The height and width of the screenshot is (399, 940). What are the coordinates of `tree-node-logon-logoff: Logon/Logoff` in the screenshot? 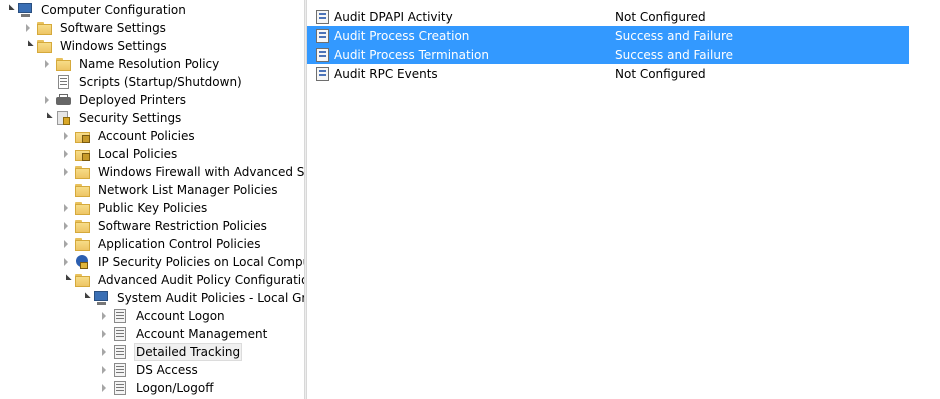 It's located at (156, 388).